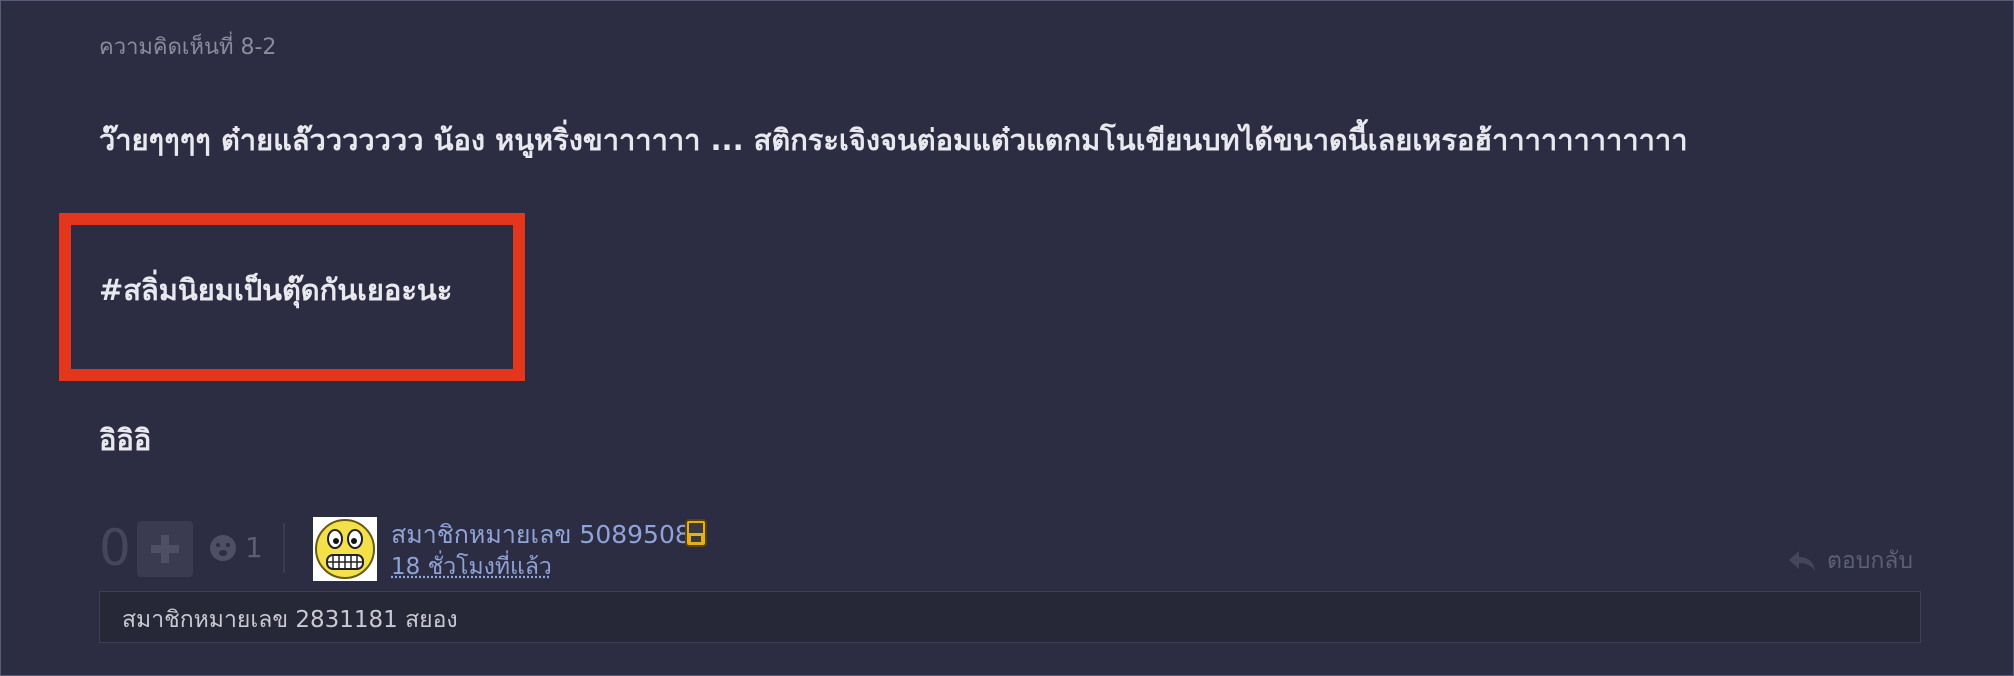  I want to click on timestamp-link: 18 ชั่วโมงที่แล้ว, so click(471, 567).